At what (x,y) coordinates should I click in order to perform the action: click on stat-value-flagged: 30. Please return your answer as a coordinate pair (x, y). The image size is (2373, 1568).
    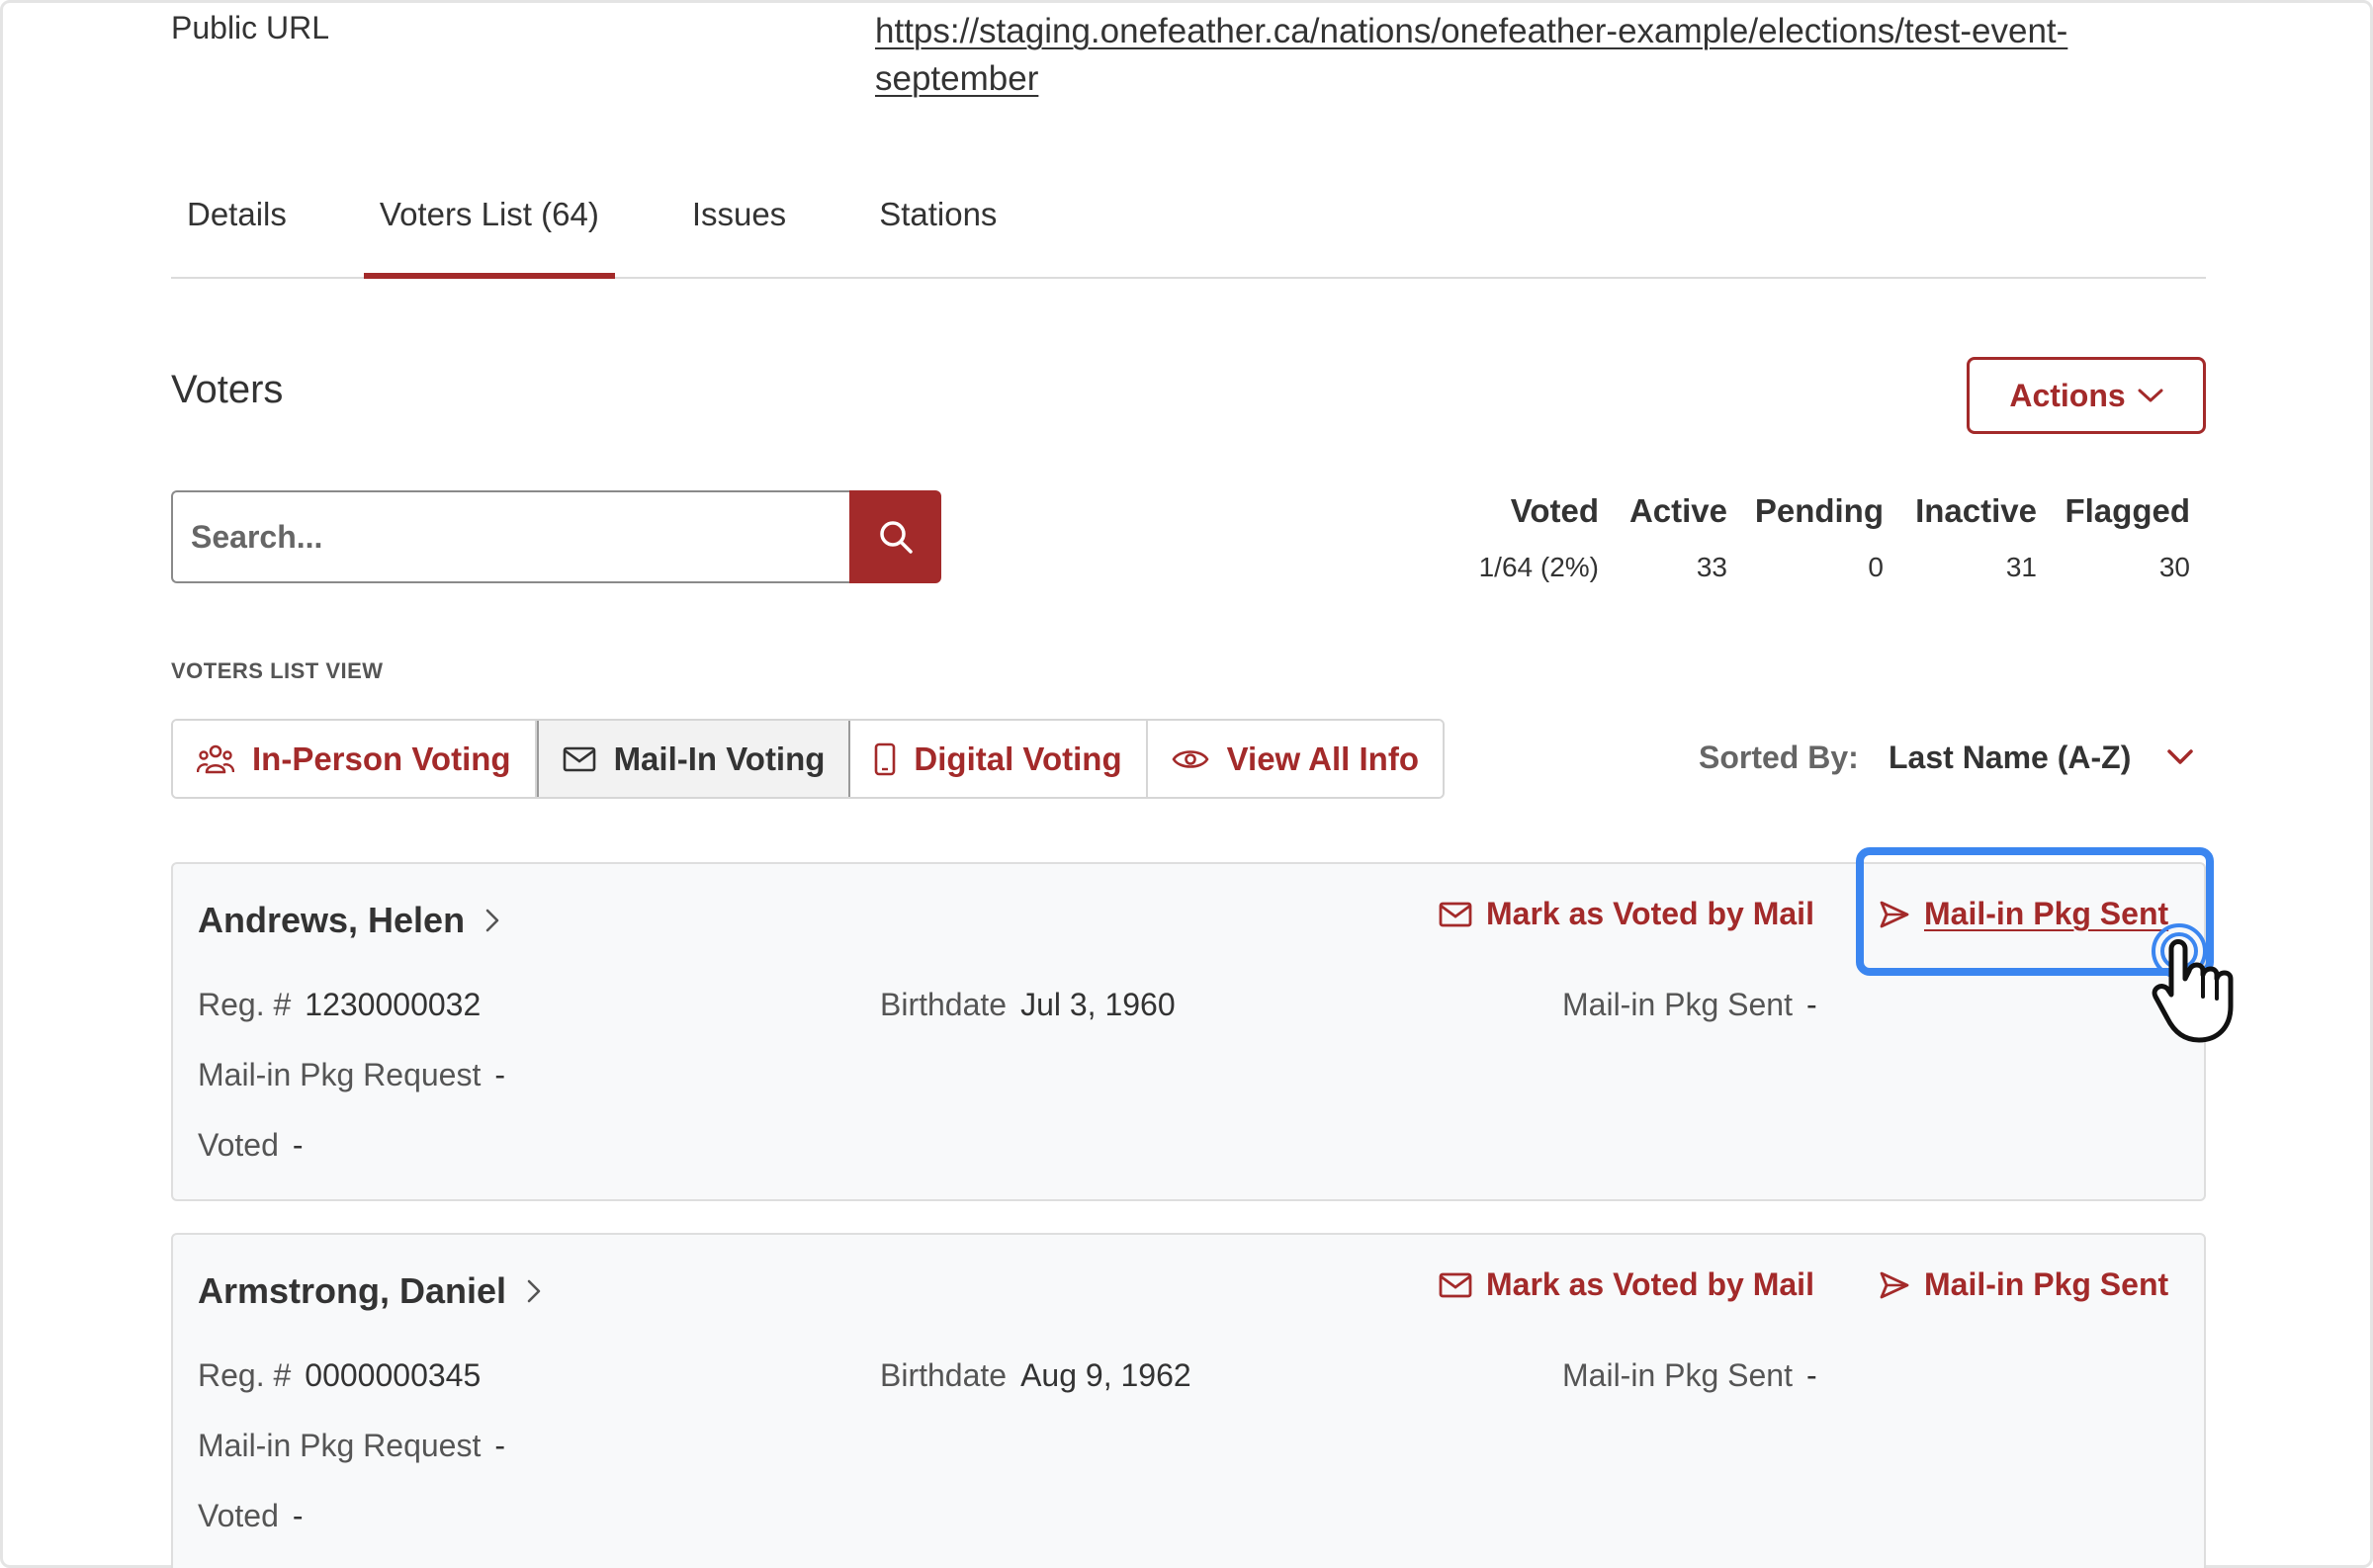
    Looking at the image, I should click on (2174, 567).